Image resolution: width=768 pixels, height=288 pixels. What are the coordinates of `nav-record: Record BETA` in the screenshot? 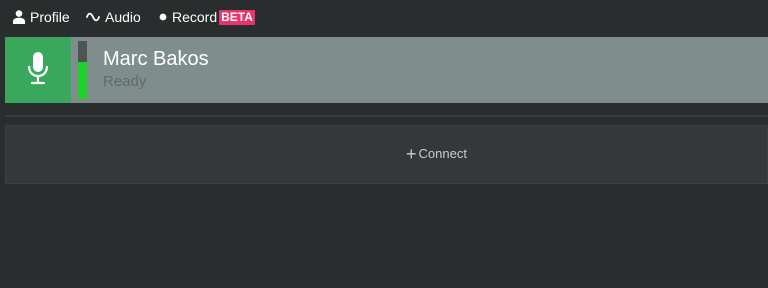 It's located at (207, 17).